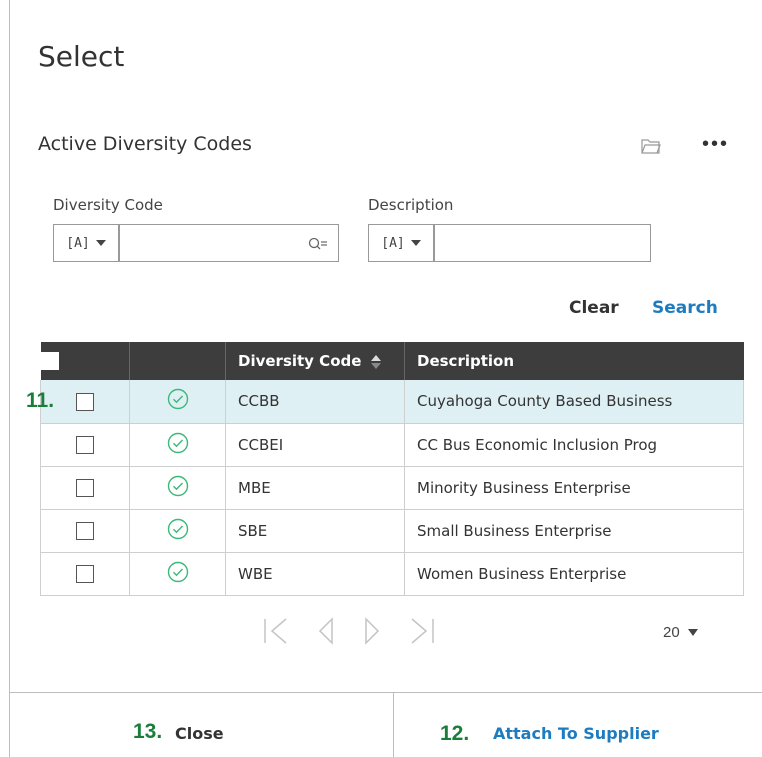  I want to click on section-title: Active Diversity Codes, so click(145, 144).